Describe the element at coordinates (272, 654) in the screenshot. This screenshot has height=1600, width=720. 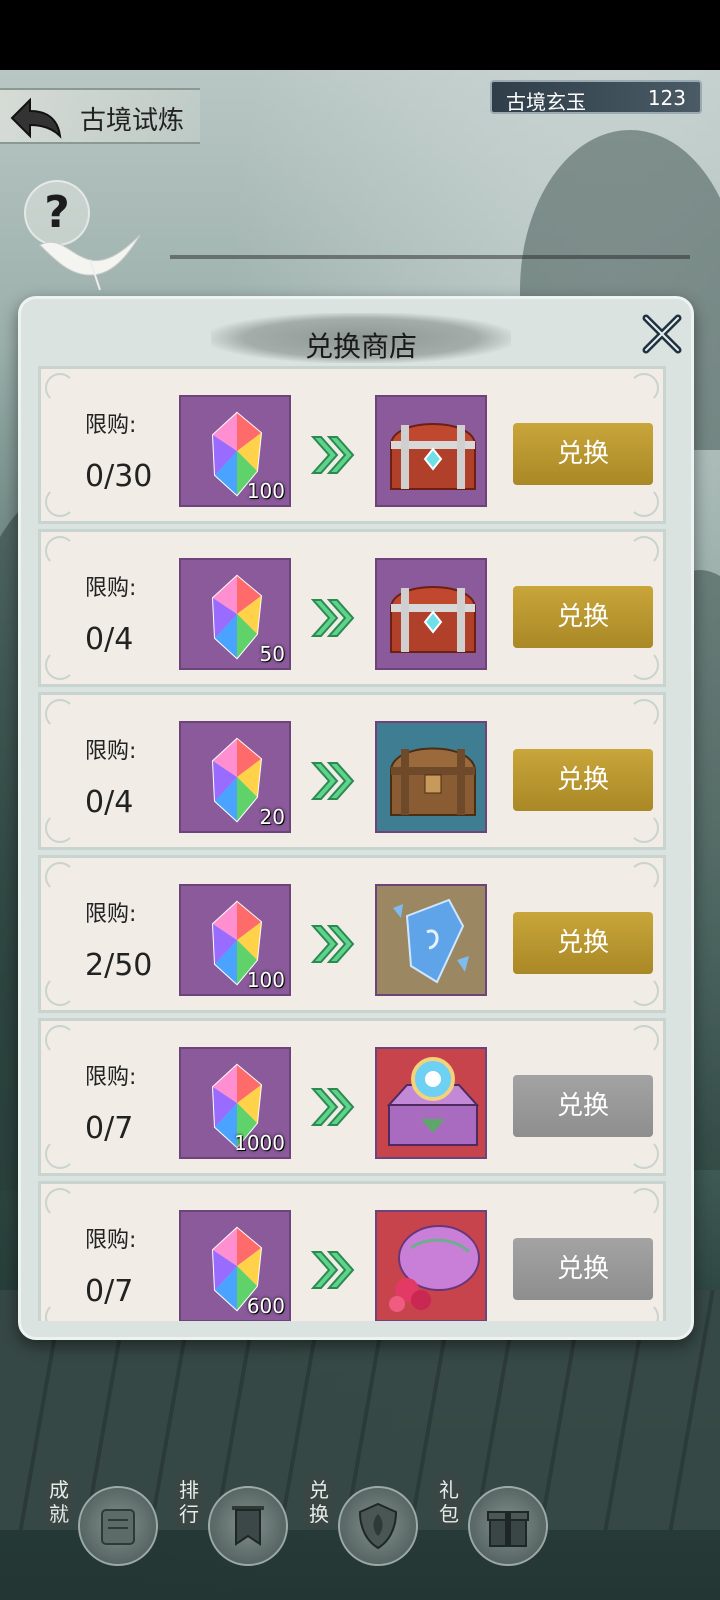
I see `cost-amount: 50` at that location.